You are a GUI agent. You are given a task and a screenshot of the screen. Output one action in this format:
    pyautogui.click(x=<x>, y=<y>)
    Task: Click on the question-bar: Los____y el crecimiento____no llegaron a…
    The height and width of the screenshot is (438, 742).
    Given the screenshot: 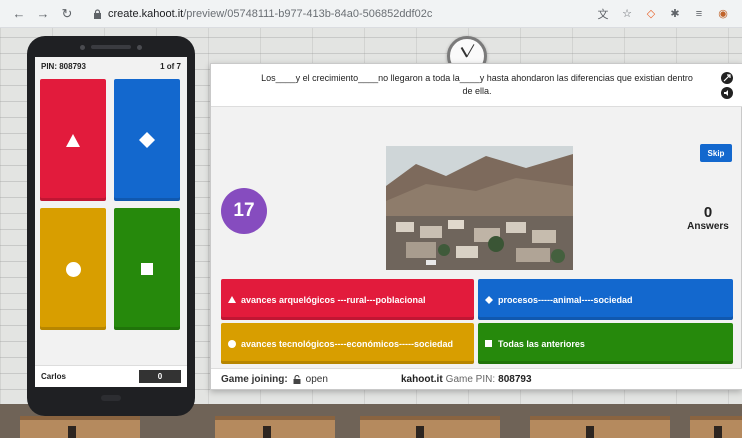 What is the action you would take?
    pyautogui.click(x=476, y=85)
    